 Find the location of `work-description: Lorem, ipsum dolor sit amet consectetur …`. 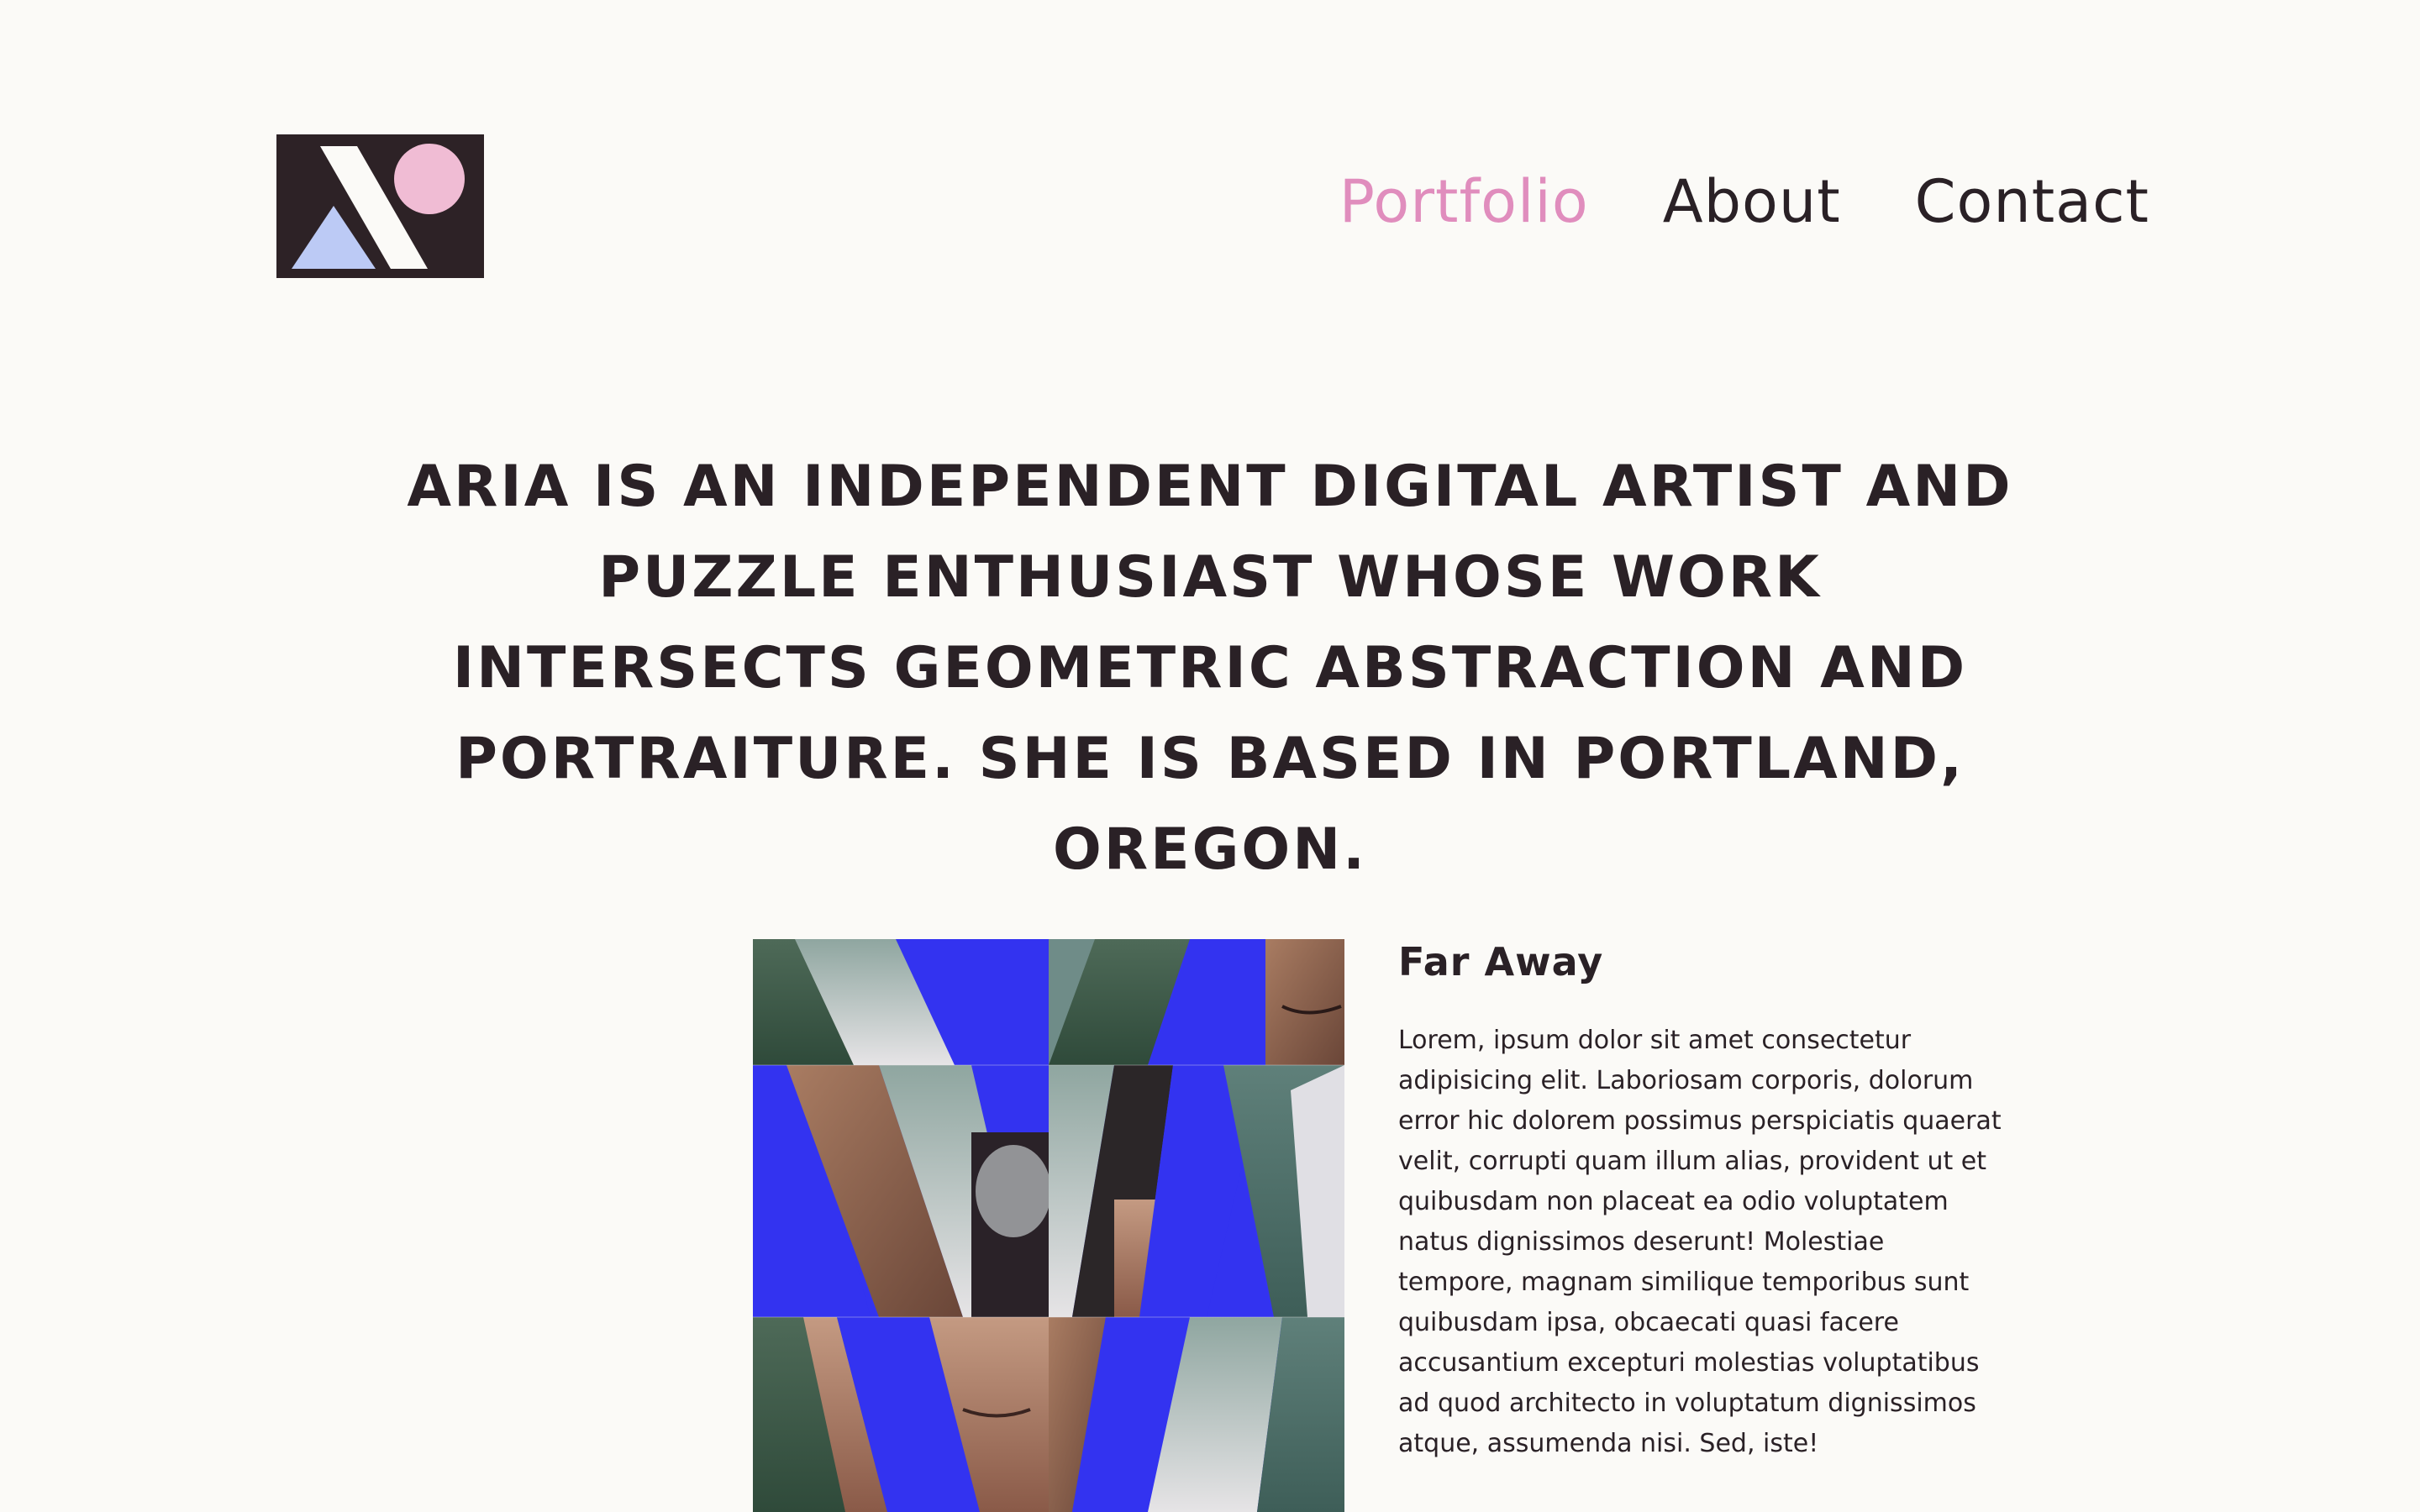

work-description: Lorem, ipsum dolor sit amet consectetur … is located at coordinates (1700, 1242).